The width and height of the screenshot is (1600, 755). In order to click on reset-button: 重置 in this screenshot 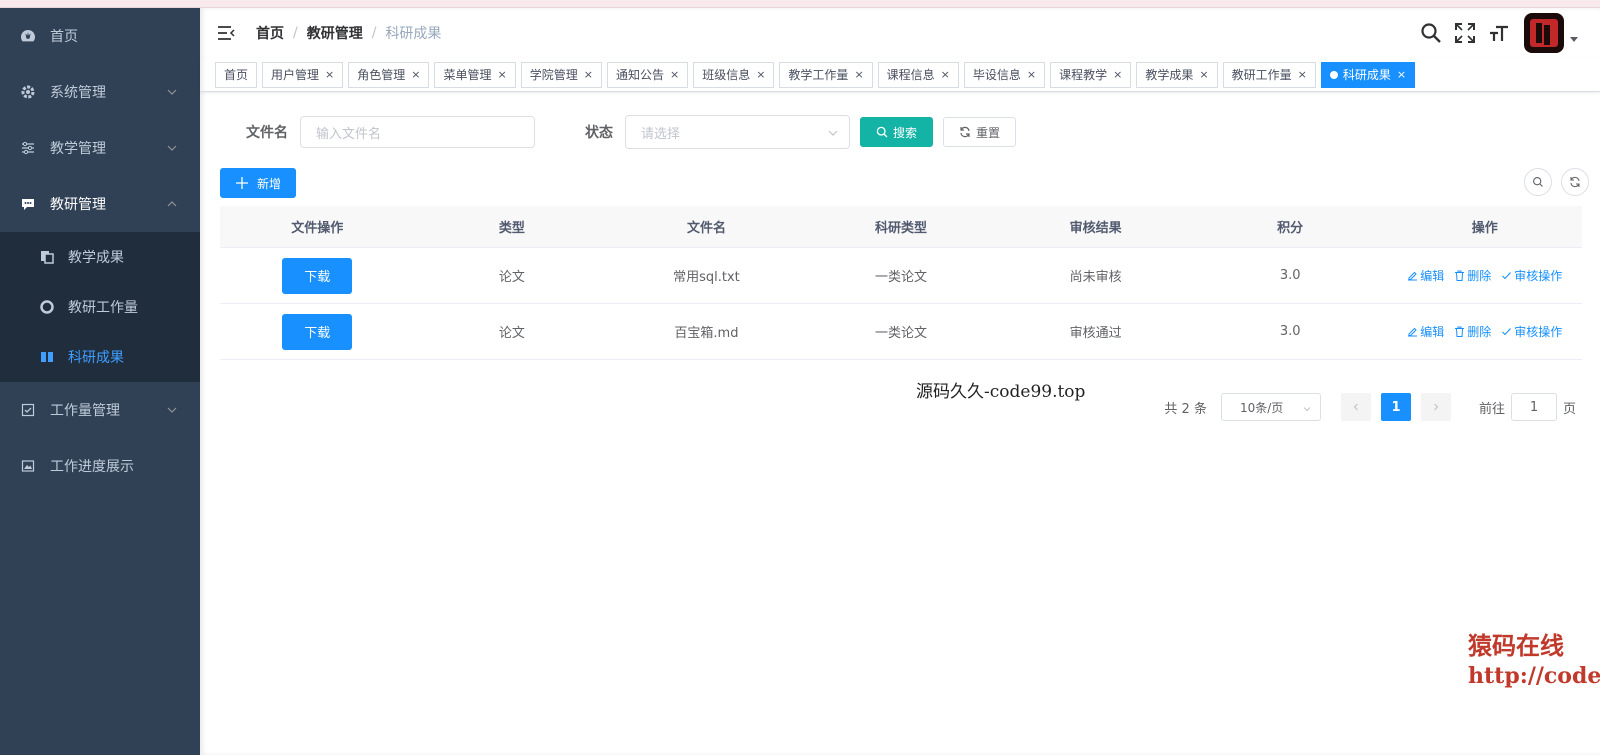, I will do `click(980, 132)`.